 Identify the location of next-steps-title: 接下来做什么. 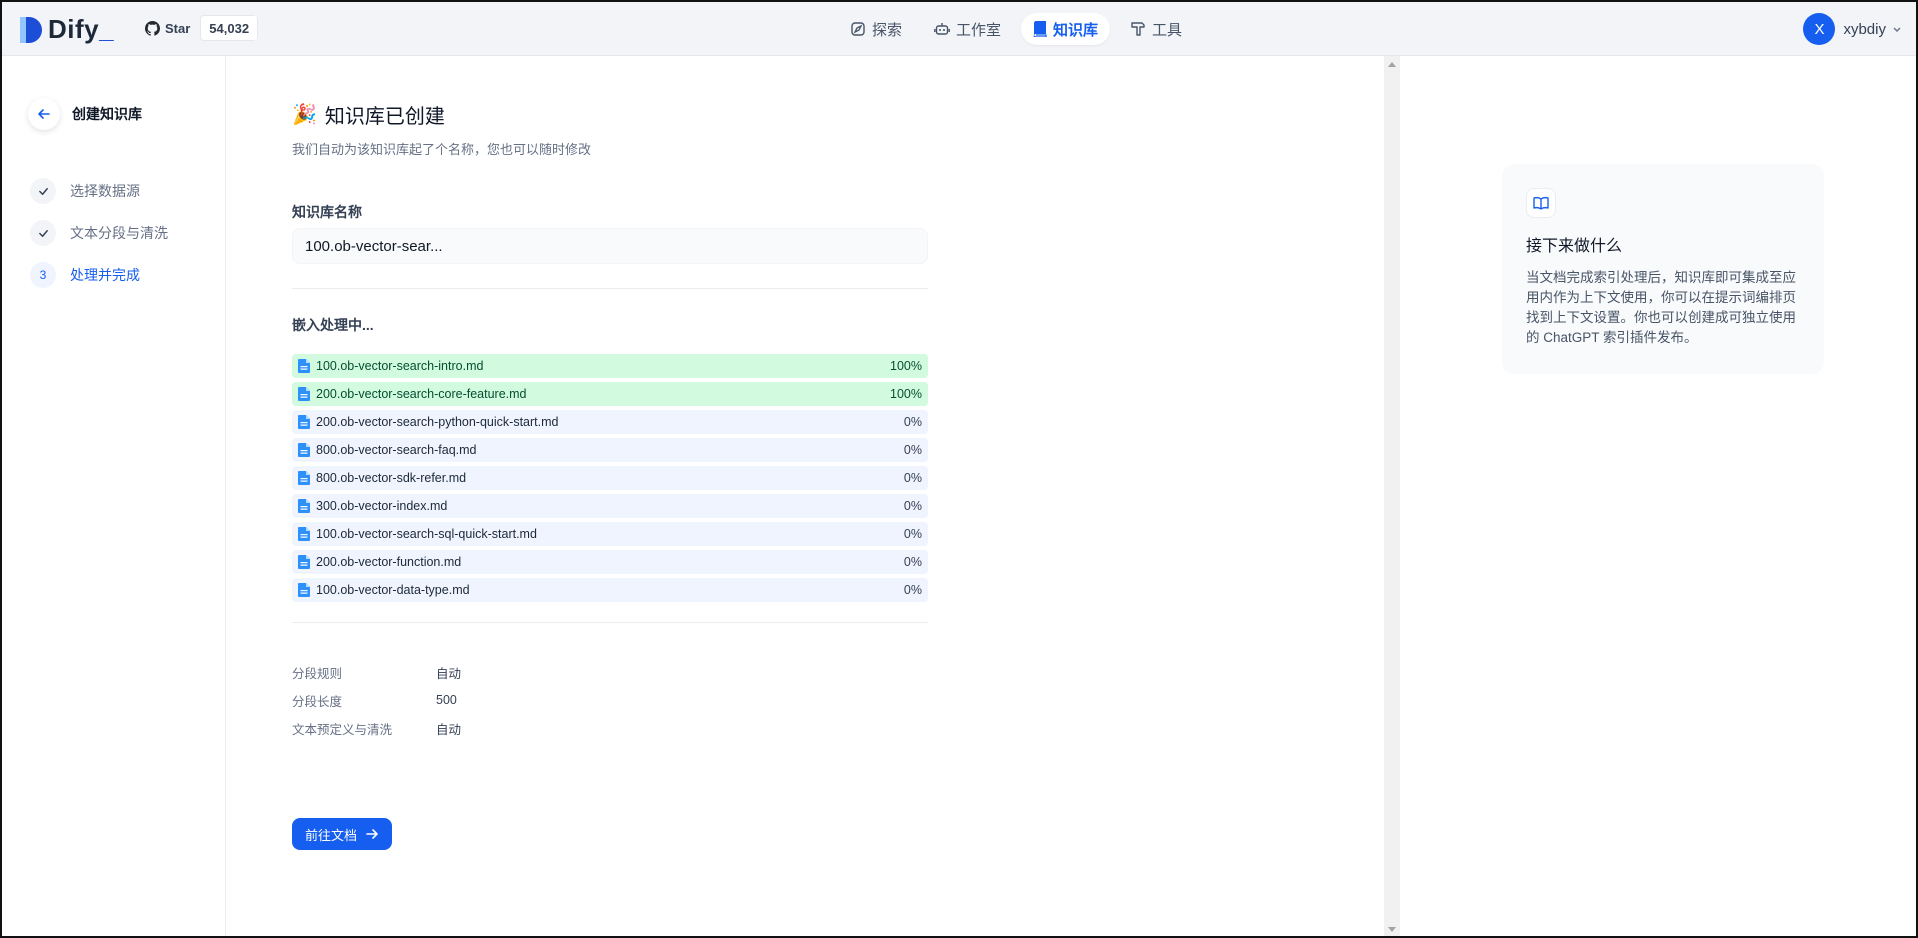
(1574, 246).